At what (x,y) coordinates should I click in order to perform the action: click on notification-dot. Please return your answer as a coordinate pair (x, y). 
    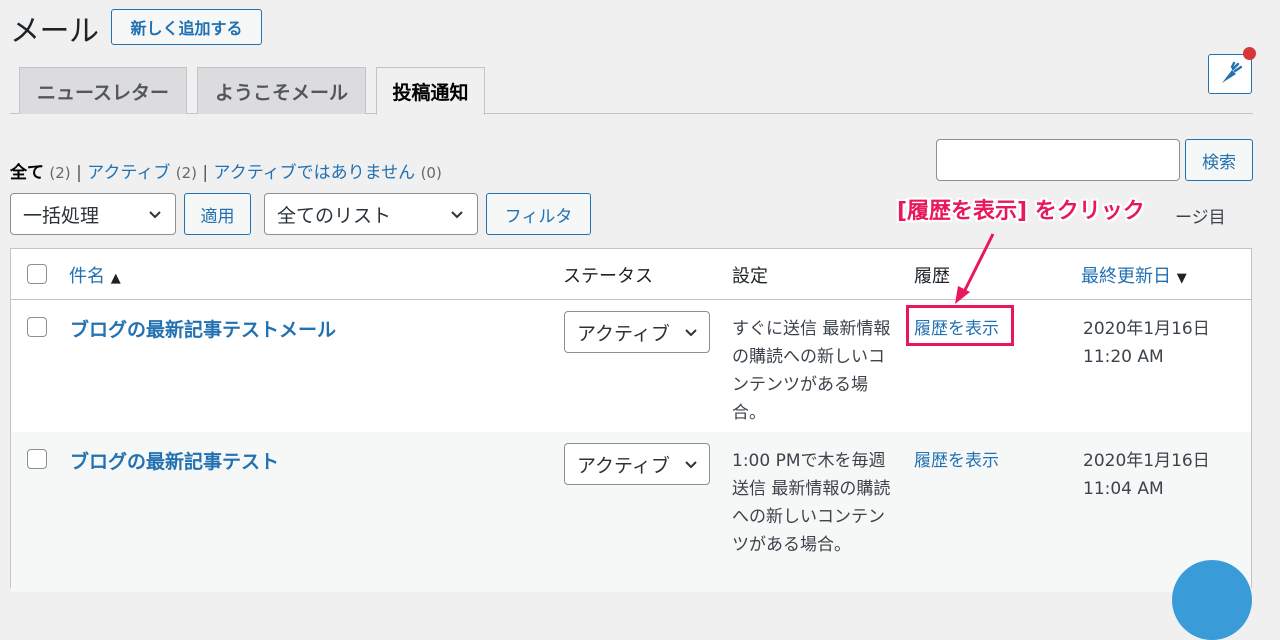
    Looking at the image, I should click on (1249, 53).